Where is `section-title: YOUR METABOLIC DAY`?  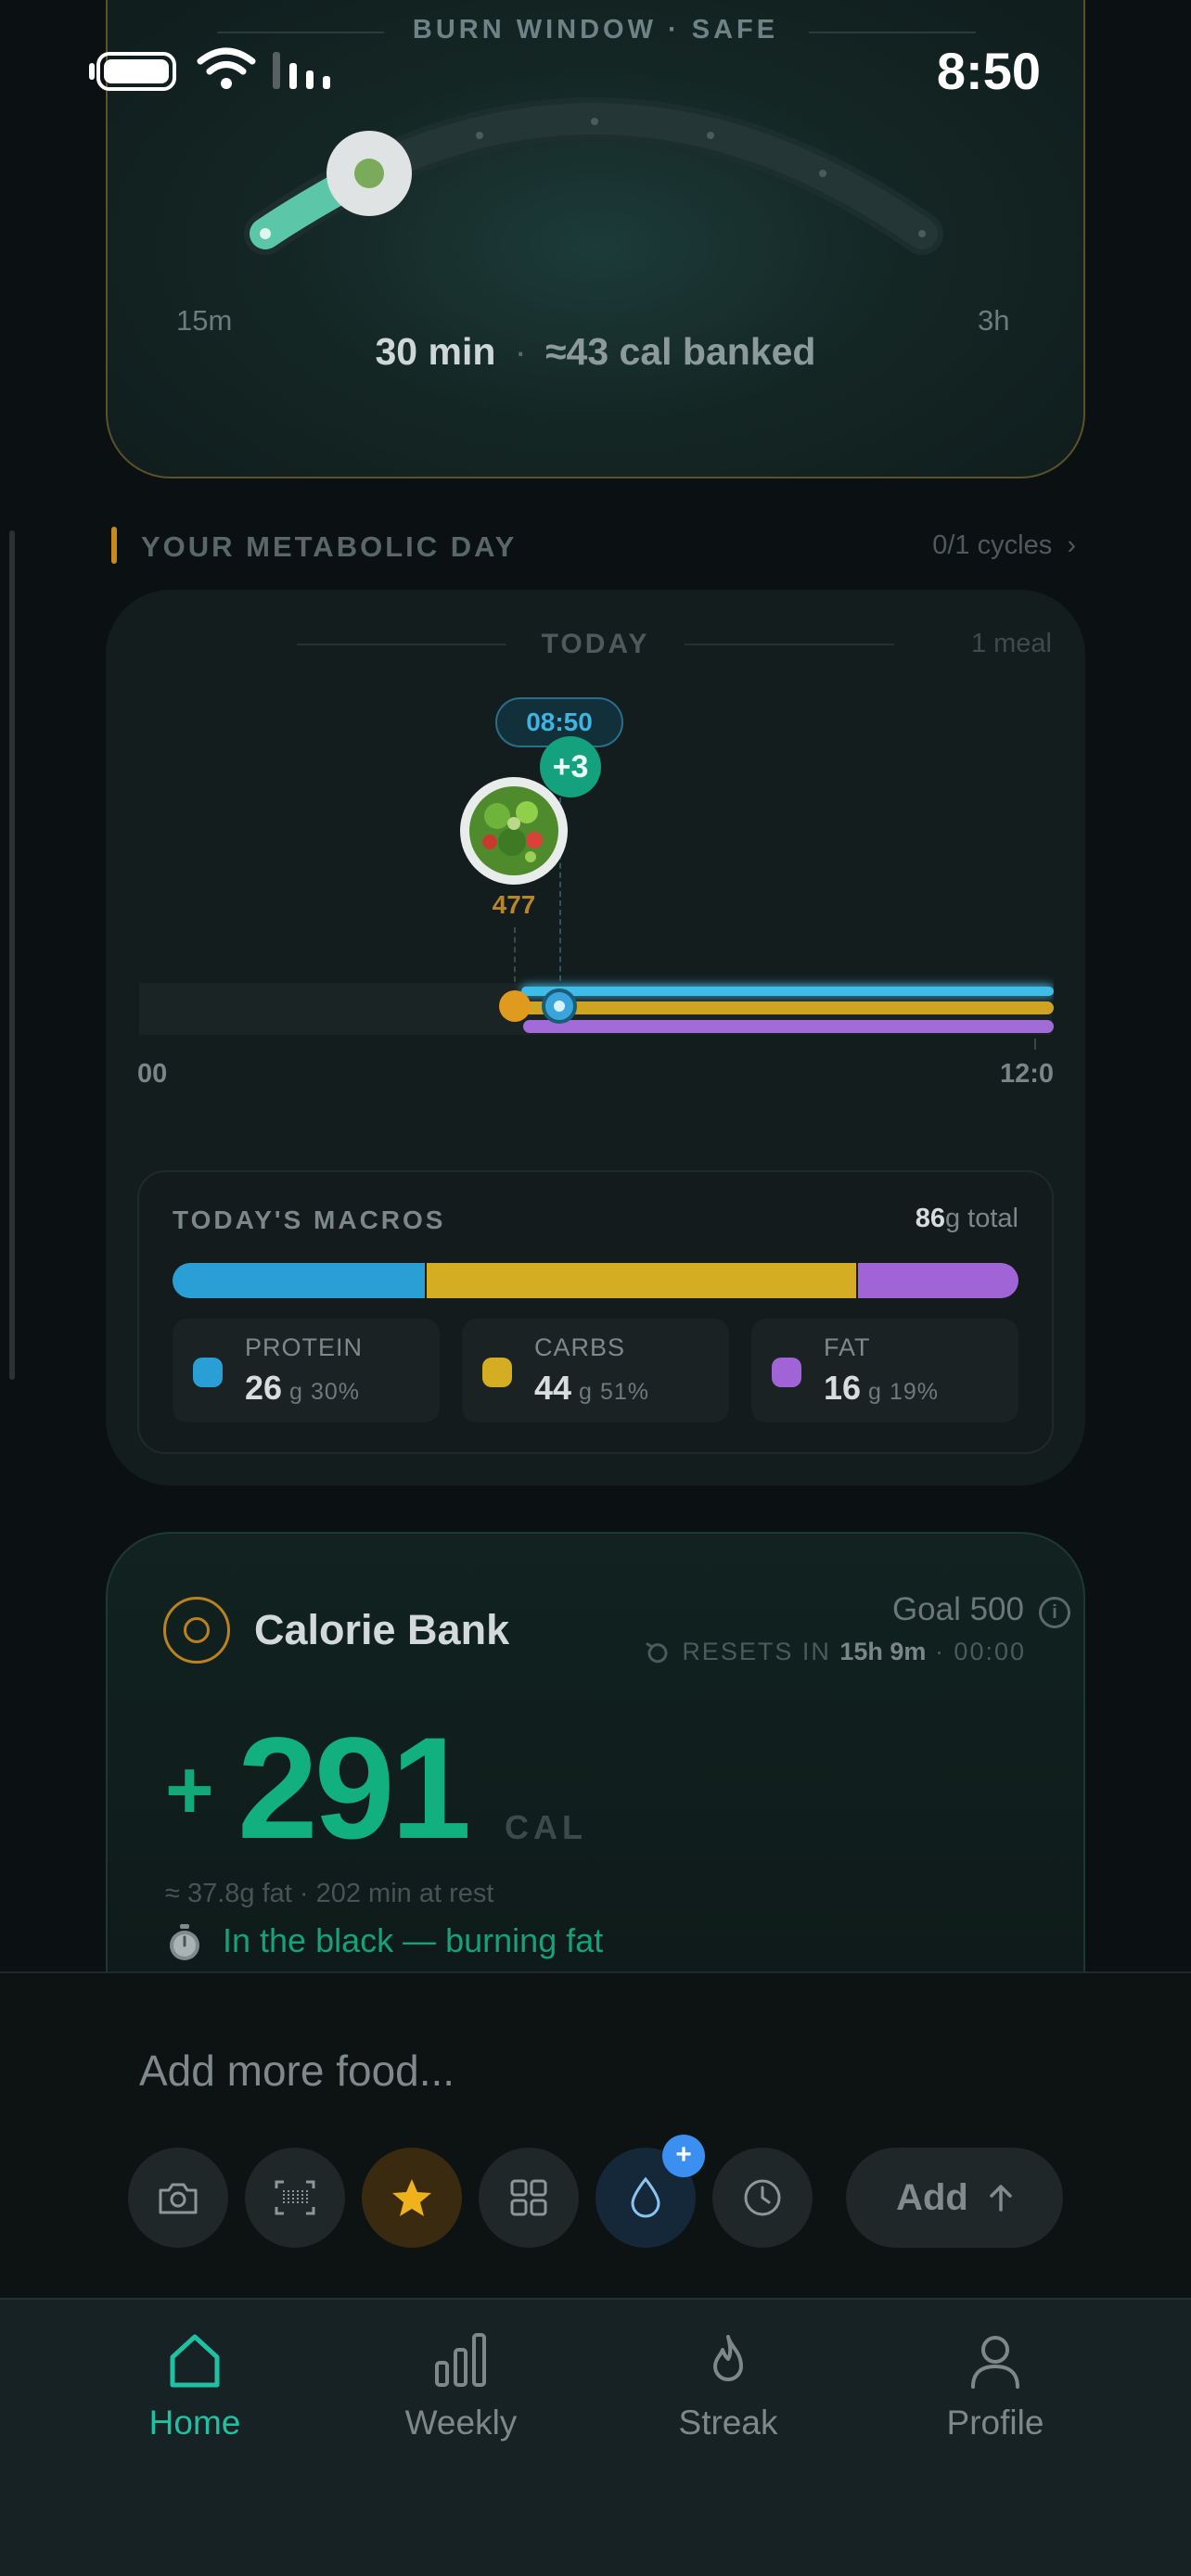
section-title: YOUR METABOLIC DAY is located at coordinates (329, 546).